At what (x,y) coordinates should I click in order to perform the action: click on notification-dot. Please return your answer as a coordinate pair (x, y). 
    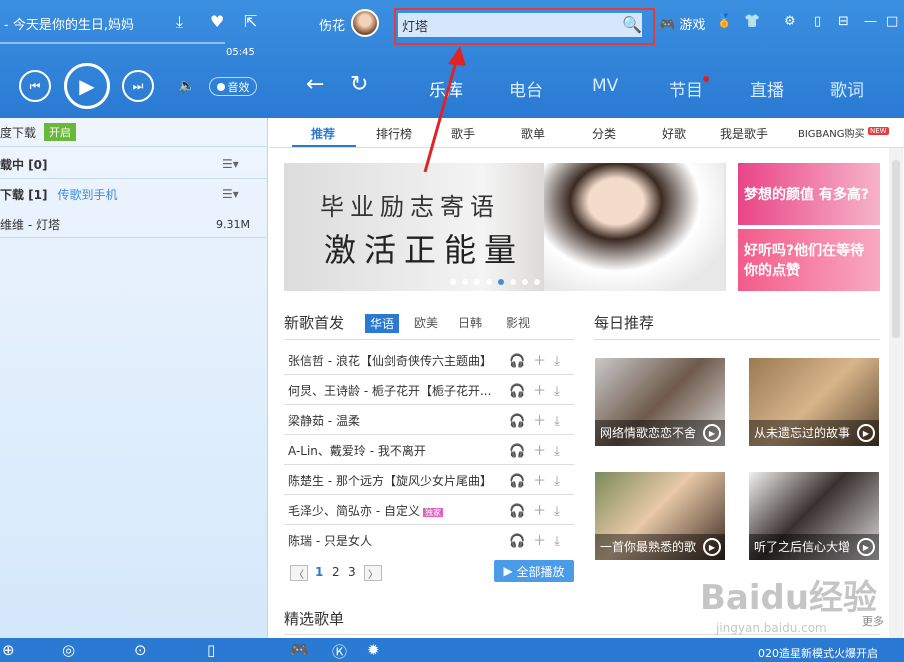
    Looking at the image, I should click on (706, 79).